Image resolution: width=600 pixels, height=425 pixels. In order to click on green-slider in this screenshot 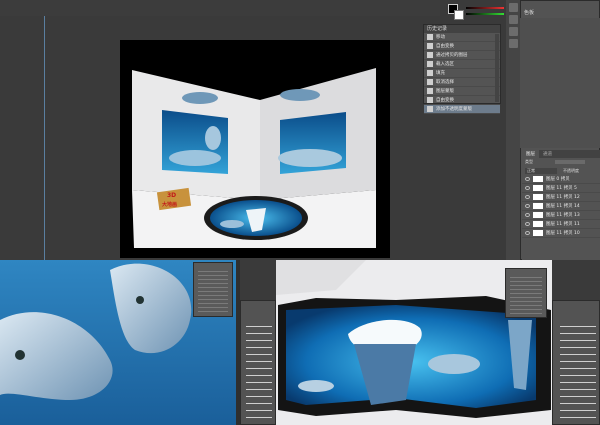, I will do `click(485, 14)`.